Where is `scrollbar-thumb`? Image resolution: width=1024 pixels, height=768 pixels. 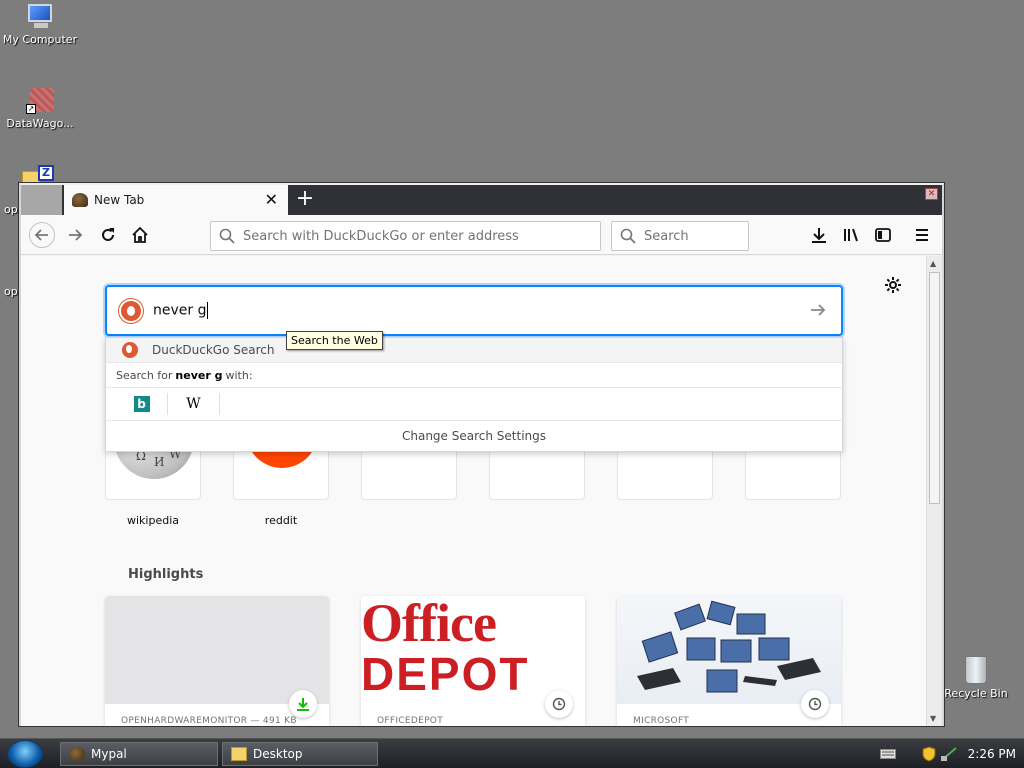 scrollbar-thumb is located at coordinates (934, 388).